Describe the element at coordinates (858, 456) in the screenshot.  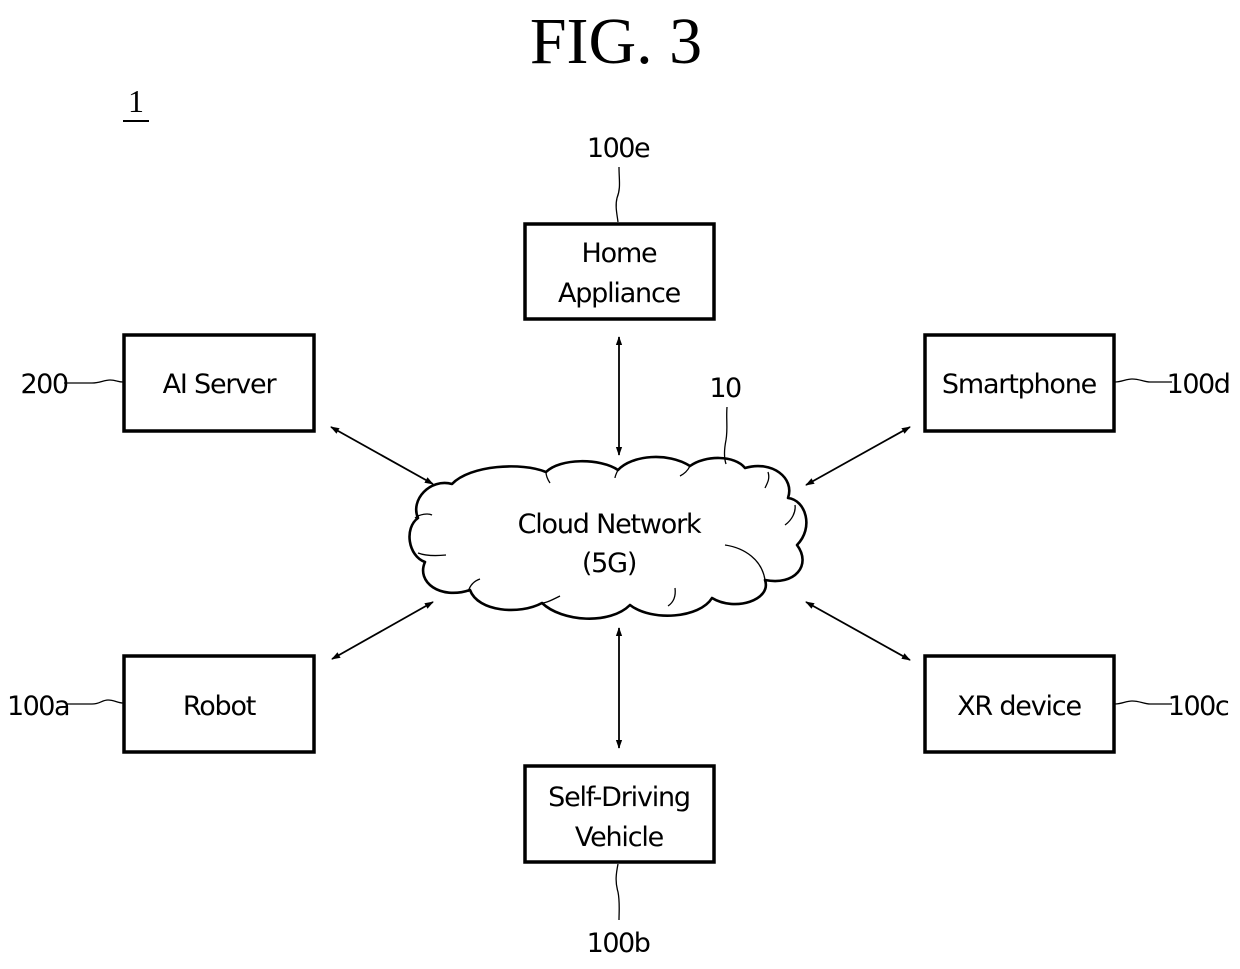
I see `arrow-smartphone-cloud` at that location.